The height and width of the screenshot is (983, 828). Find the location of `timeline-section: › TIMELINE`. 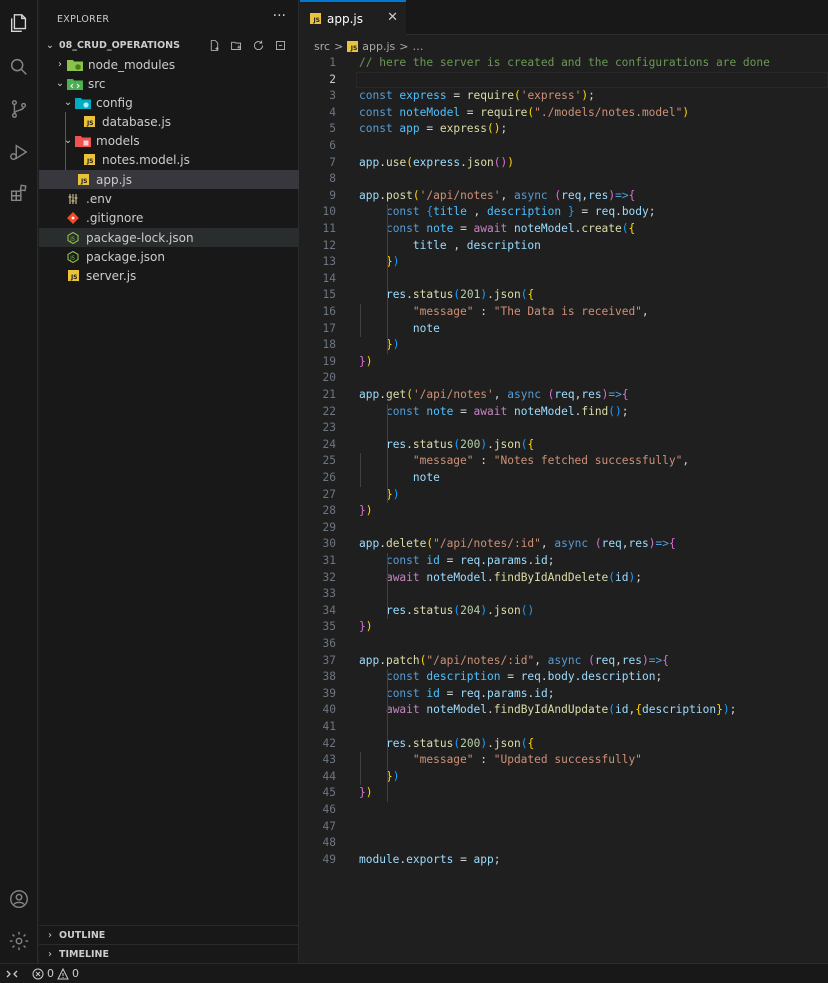

timeline-section: › TIMELINE is located at coordinates (169, 953).